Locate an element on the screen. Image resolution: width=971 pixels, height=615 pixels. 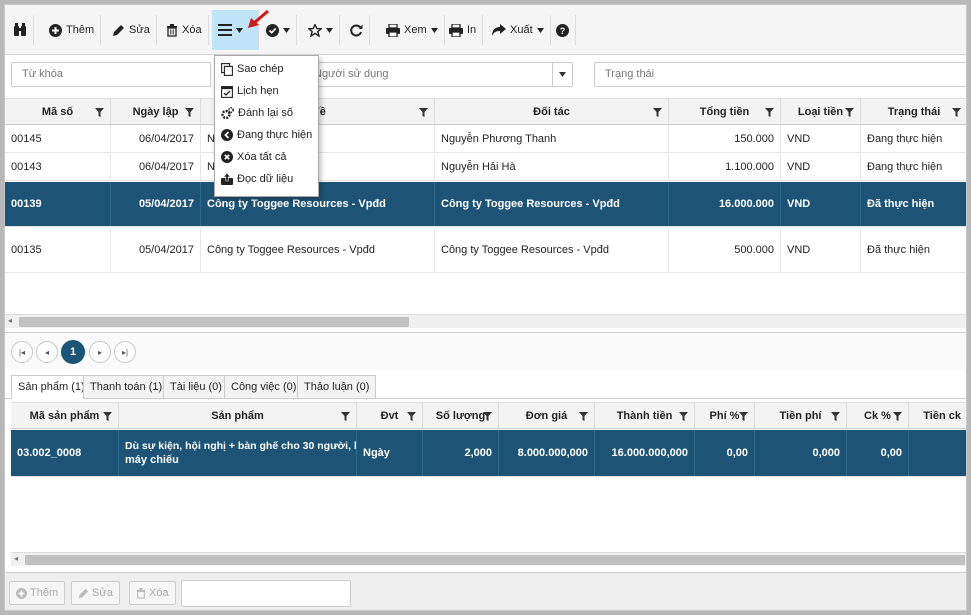
detail-add-button: Thêm is located at coordinates (37, 593).